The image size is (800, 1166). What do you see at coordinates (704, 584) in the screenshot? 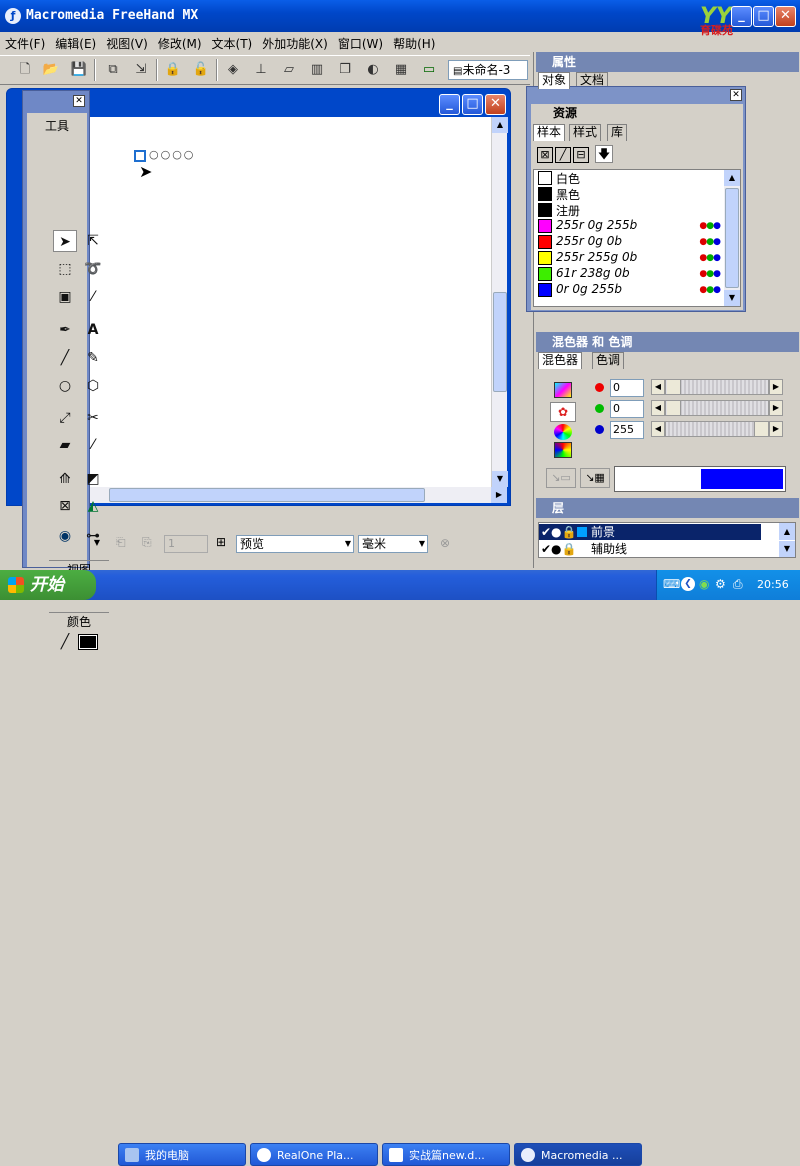
I see `network-icon: ◉` at bounding box center [704, 584].